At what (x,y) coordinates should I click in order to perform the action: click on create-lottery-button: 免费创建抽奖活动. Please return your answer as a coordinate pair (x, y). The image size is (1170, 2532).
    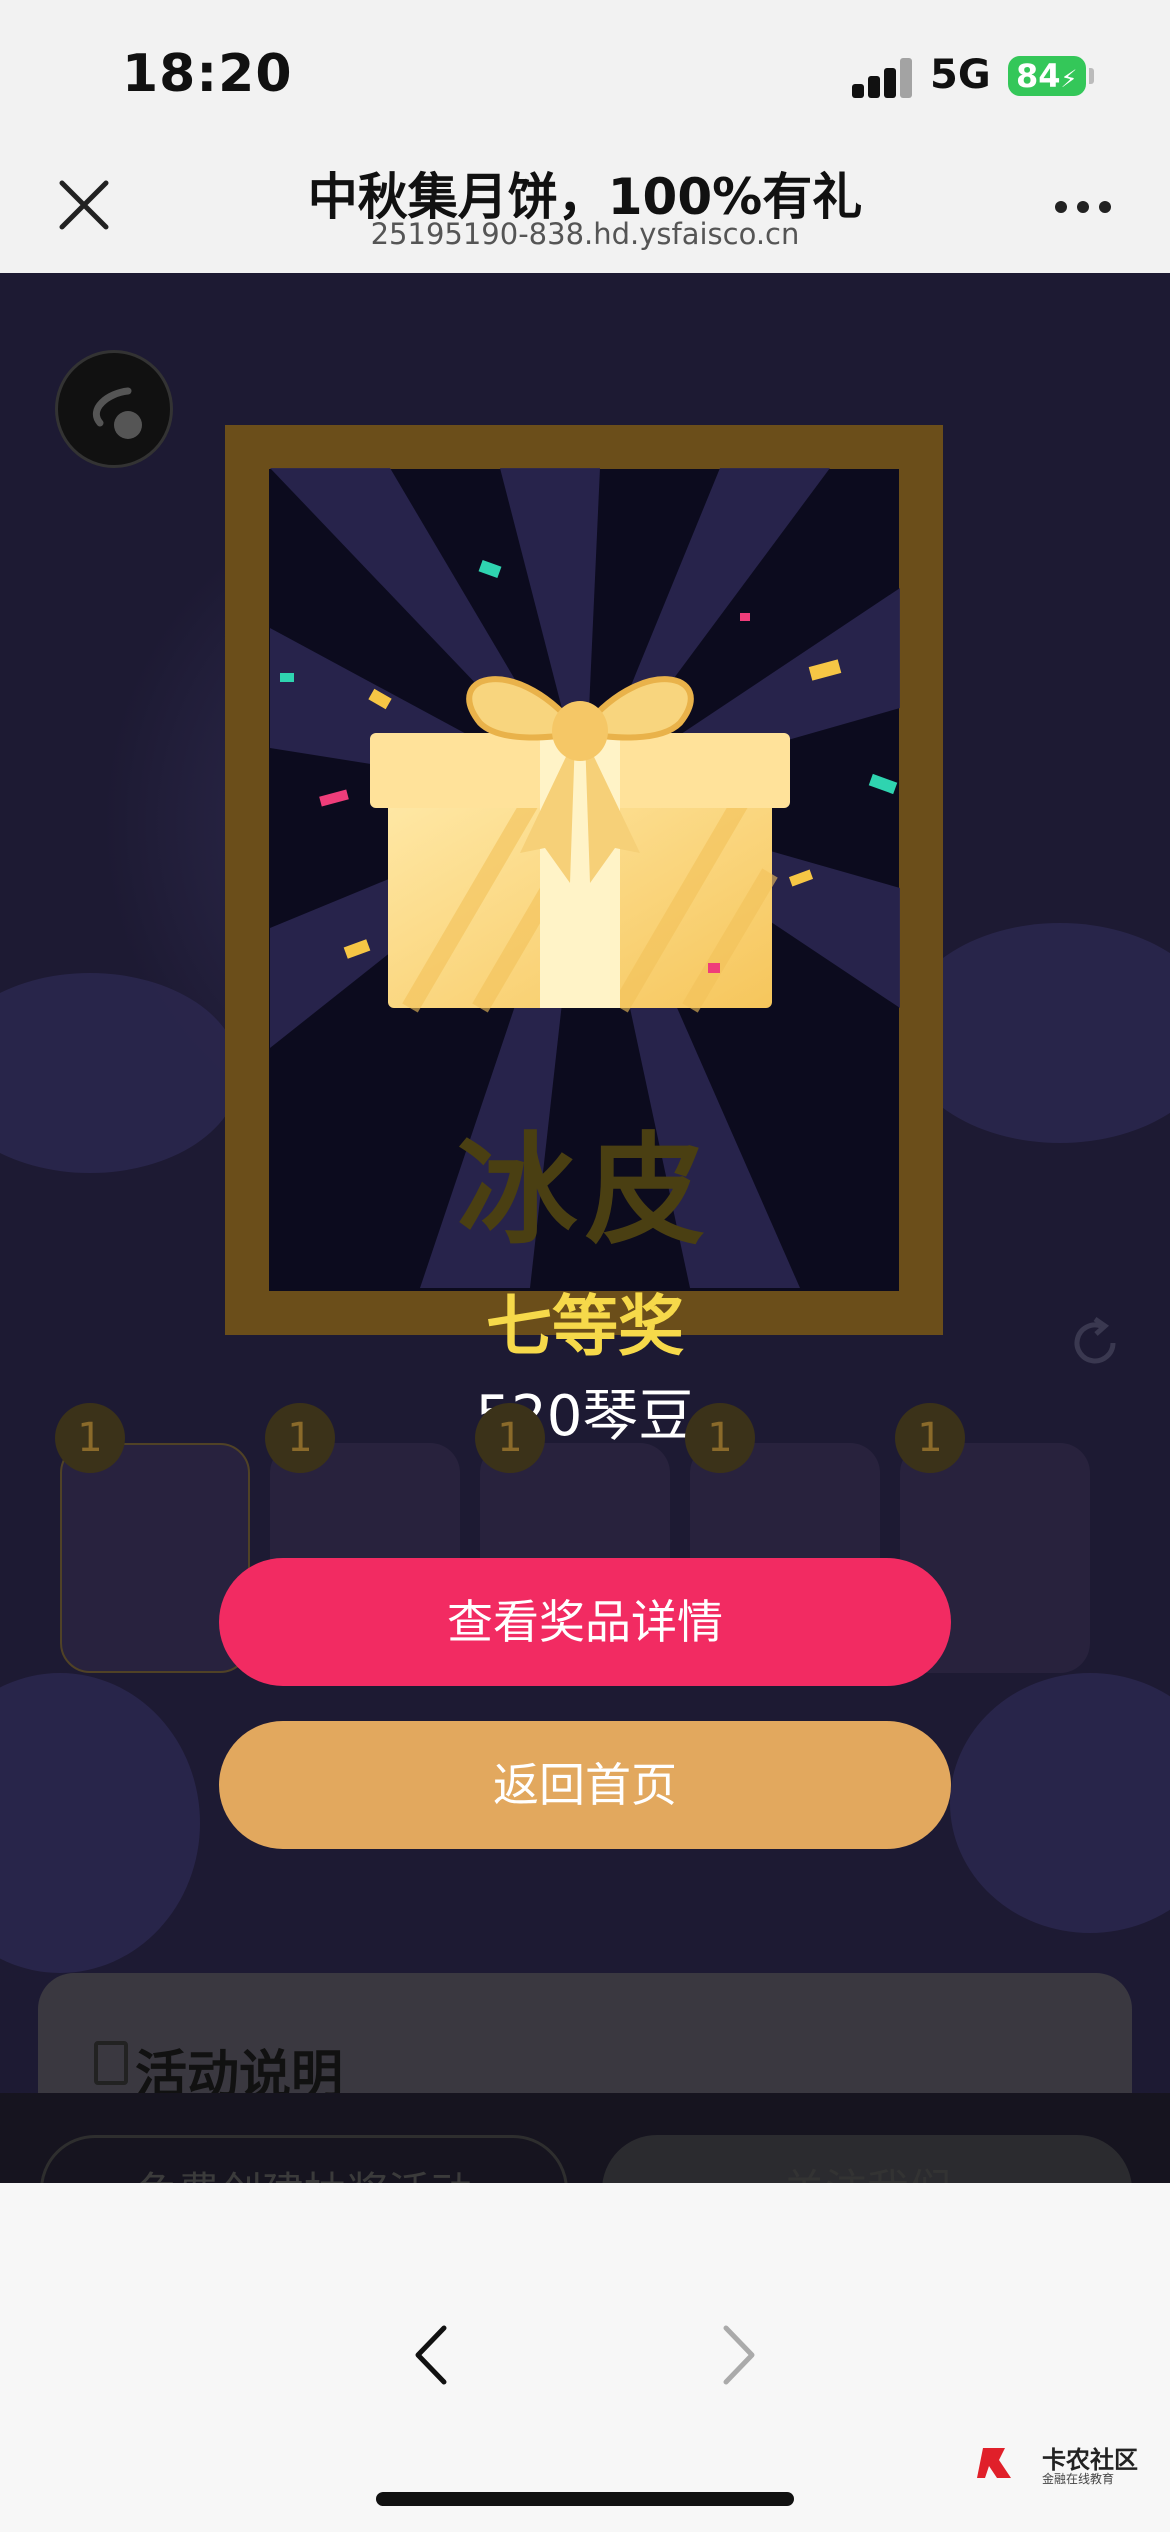
    Looking at the image, I should click on (304, 2159).